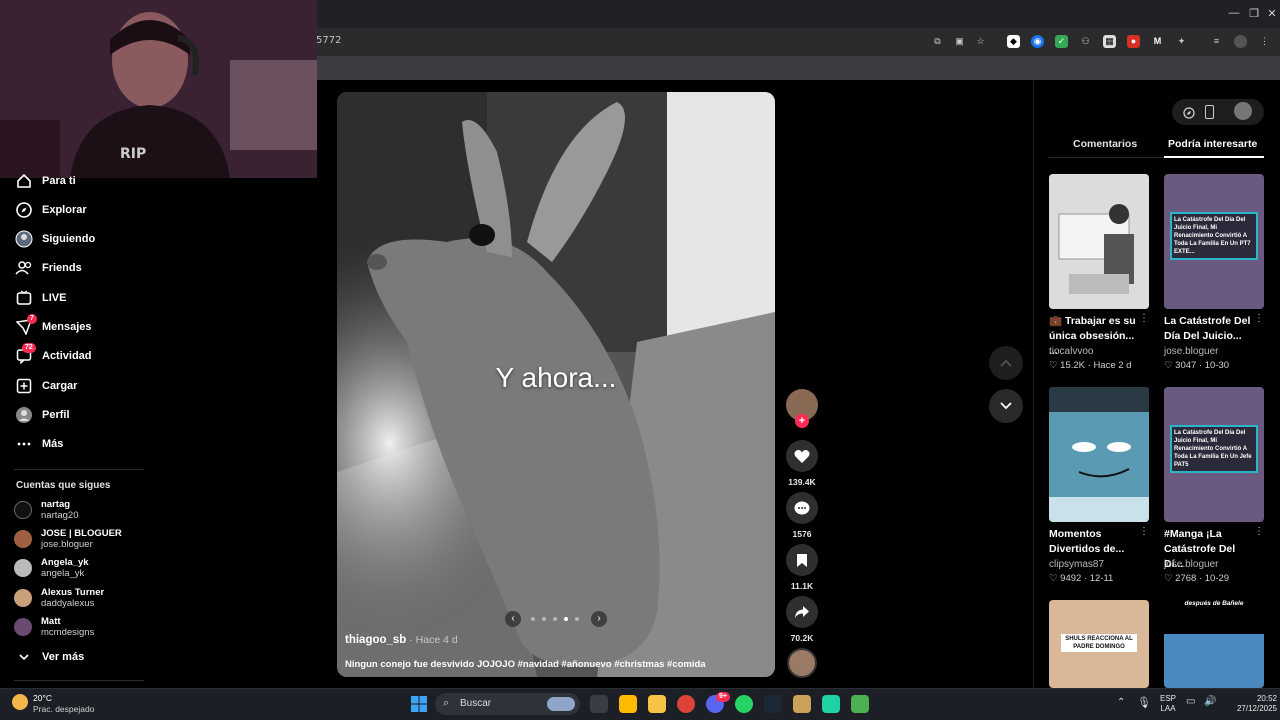  I want to click on extension-icon: M, so click(1157, 41).